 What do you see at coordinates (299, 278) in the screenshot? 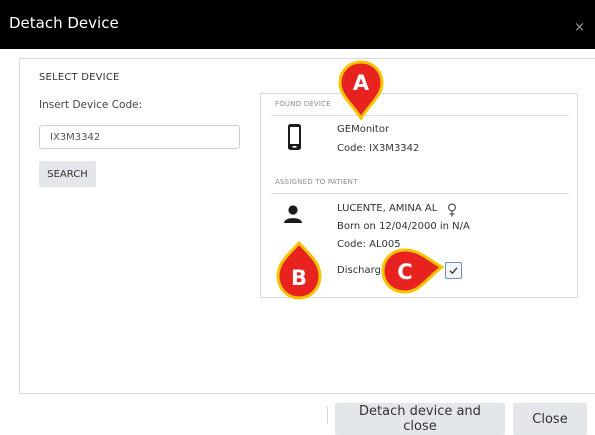
I see `callout-b-label: B` at bounding box center [299, 278].